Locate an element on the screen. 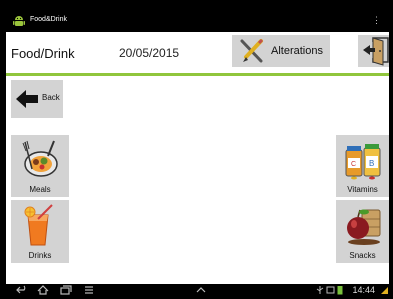  exit-button is located at coordinates (373, 51).